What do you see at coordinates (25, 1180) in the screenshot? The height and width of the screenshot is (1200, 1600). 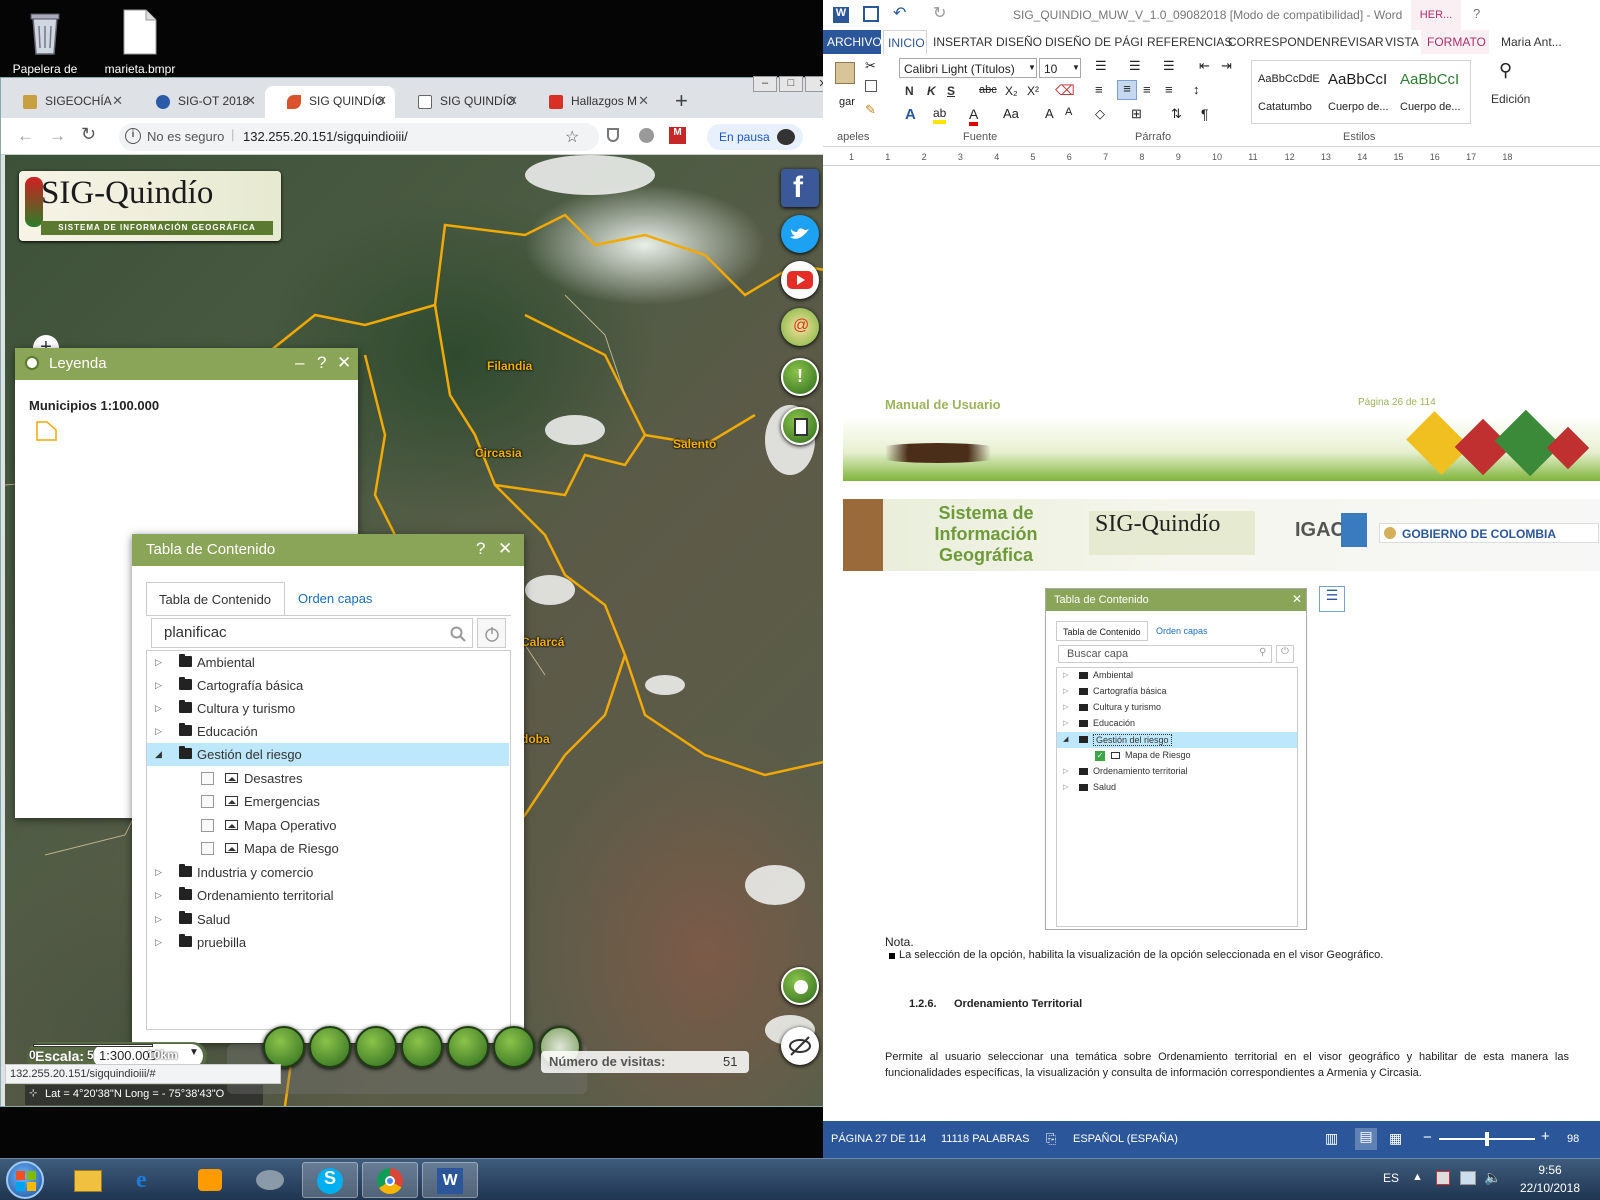 I see `start-button` at bounding box center [25, 1180].